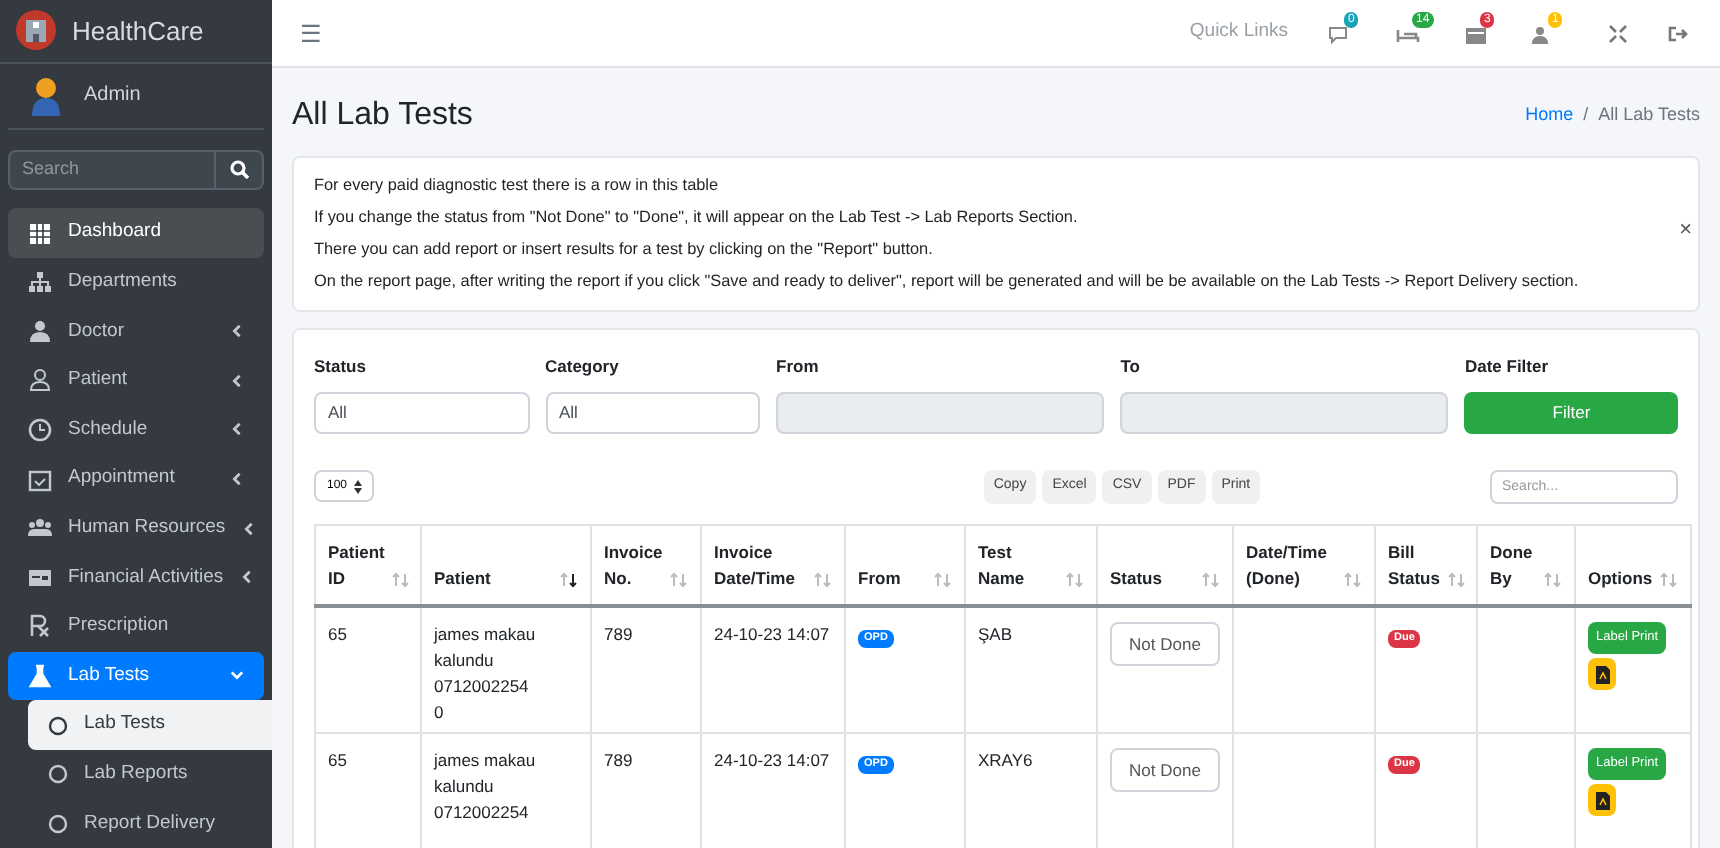 This screenshot has width=1720, height=848. I want to click on sidebar-subitem: Lab Reports, so click(150, 774).